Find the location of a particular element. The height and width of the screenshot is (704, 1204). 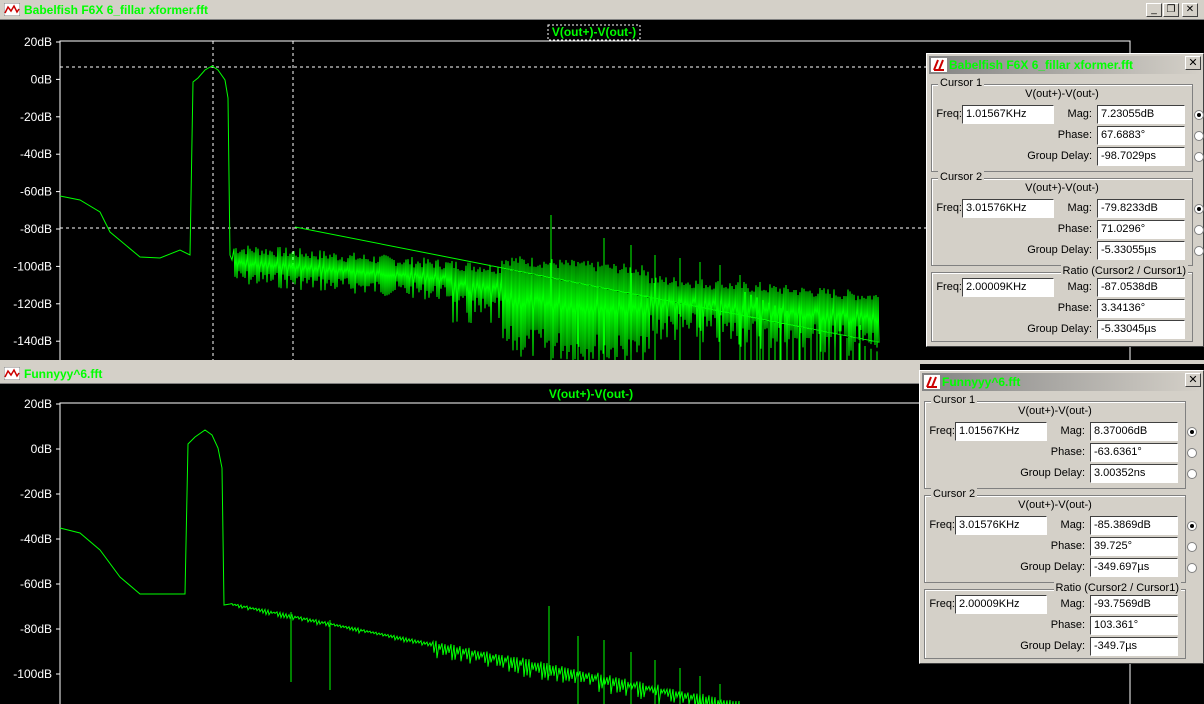

group-delay-field: -5.33055µs is located at coordinates (1141, 250).